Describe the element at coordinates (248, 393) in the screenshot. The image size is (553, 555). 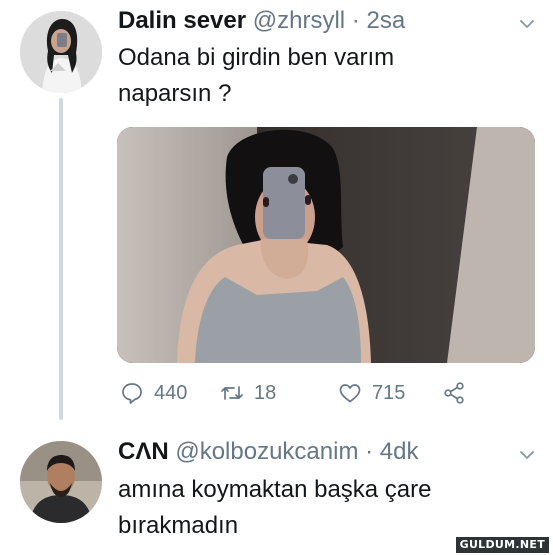
I see `retweet-action: 18` at that location.